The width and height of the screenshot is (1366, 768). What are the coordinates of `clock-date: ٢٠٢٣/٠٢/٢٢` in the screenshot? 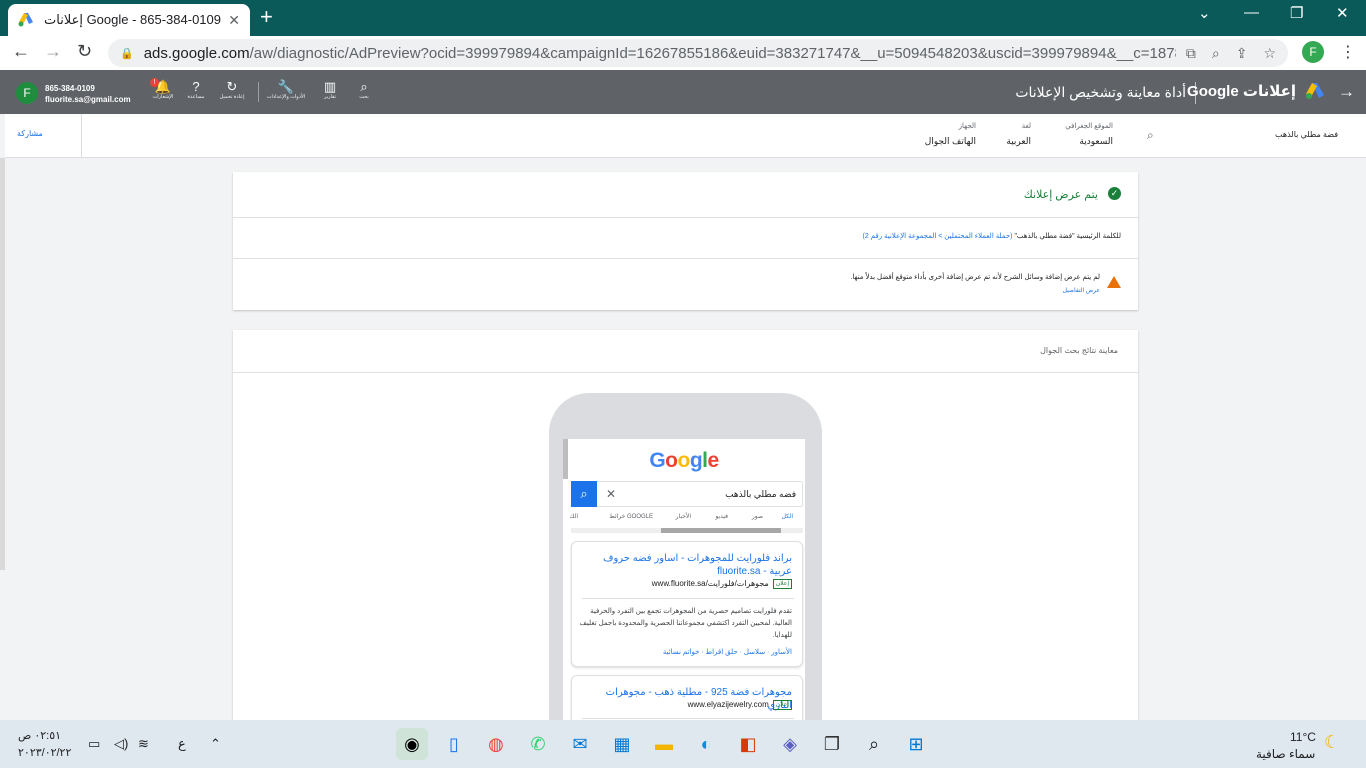 It's located at (44, 752).